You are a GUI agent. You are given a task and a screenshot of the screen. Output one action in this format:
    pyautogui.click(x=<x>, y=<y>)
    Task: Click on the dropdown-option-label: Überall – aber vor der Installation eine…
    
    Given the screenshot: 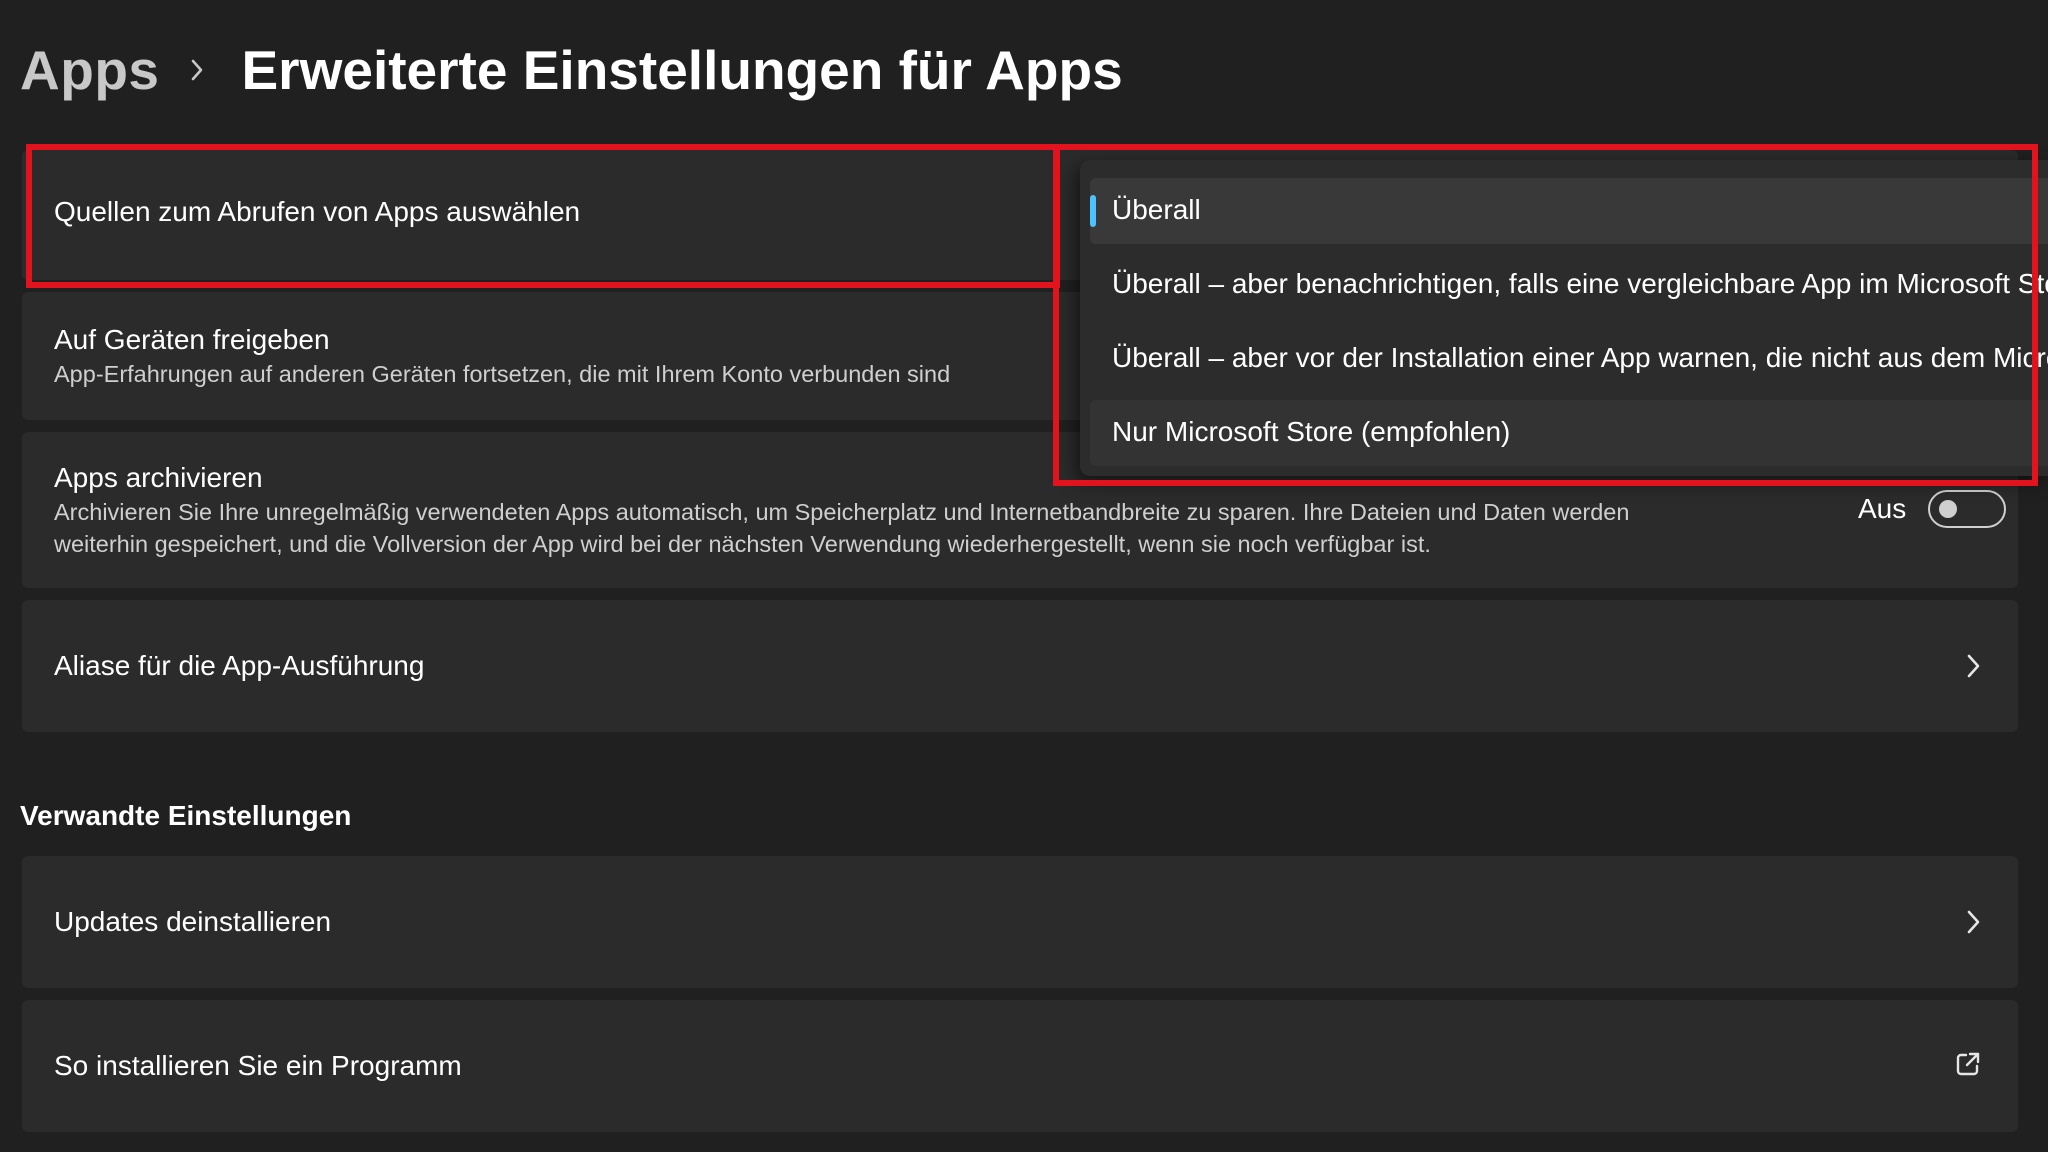 What is the action you would take?
    pyautogui.click(x=1580, y=357)
    